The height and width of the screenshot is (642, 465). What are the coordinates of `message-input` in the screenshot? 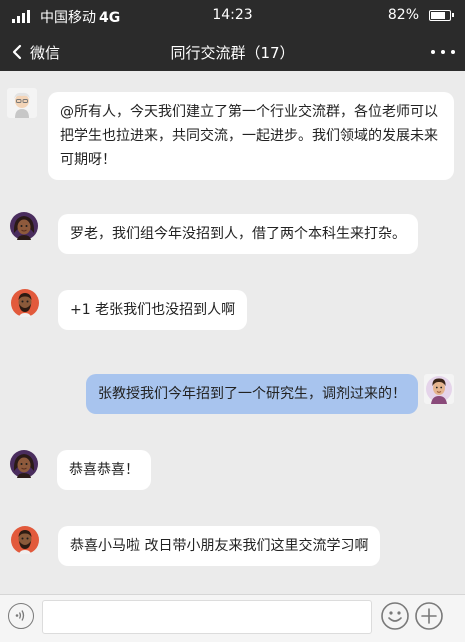 It's located at (207, 617).